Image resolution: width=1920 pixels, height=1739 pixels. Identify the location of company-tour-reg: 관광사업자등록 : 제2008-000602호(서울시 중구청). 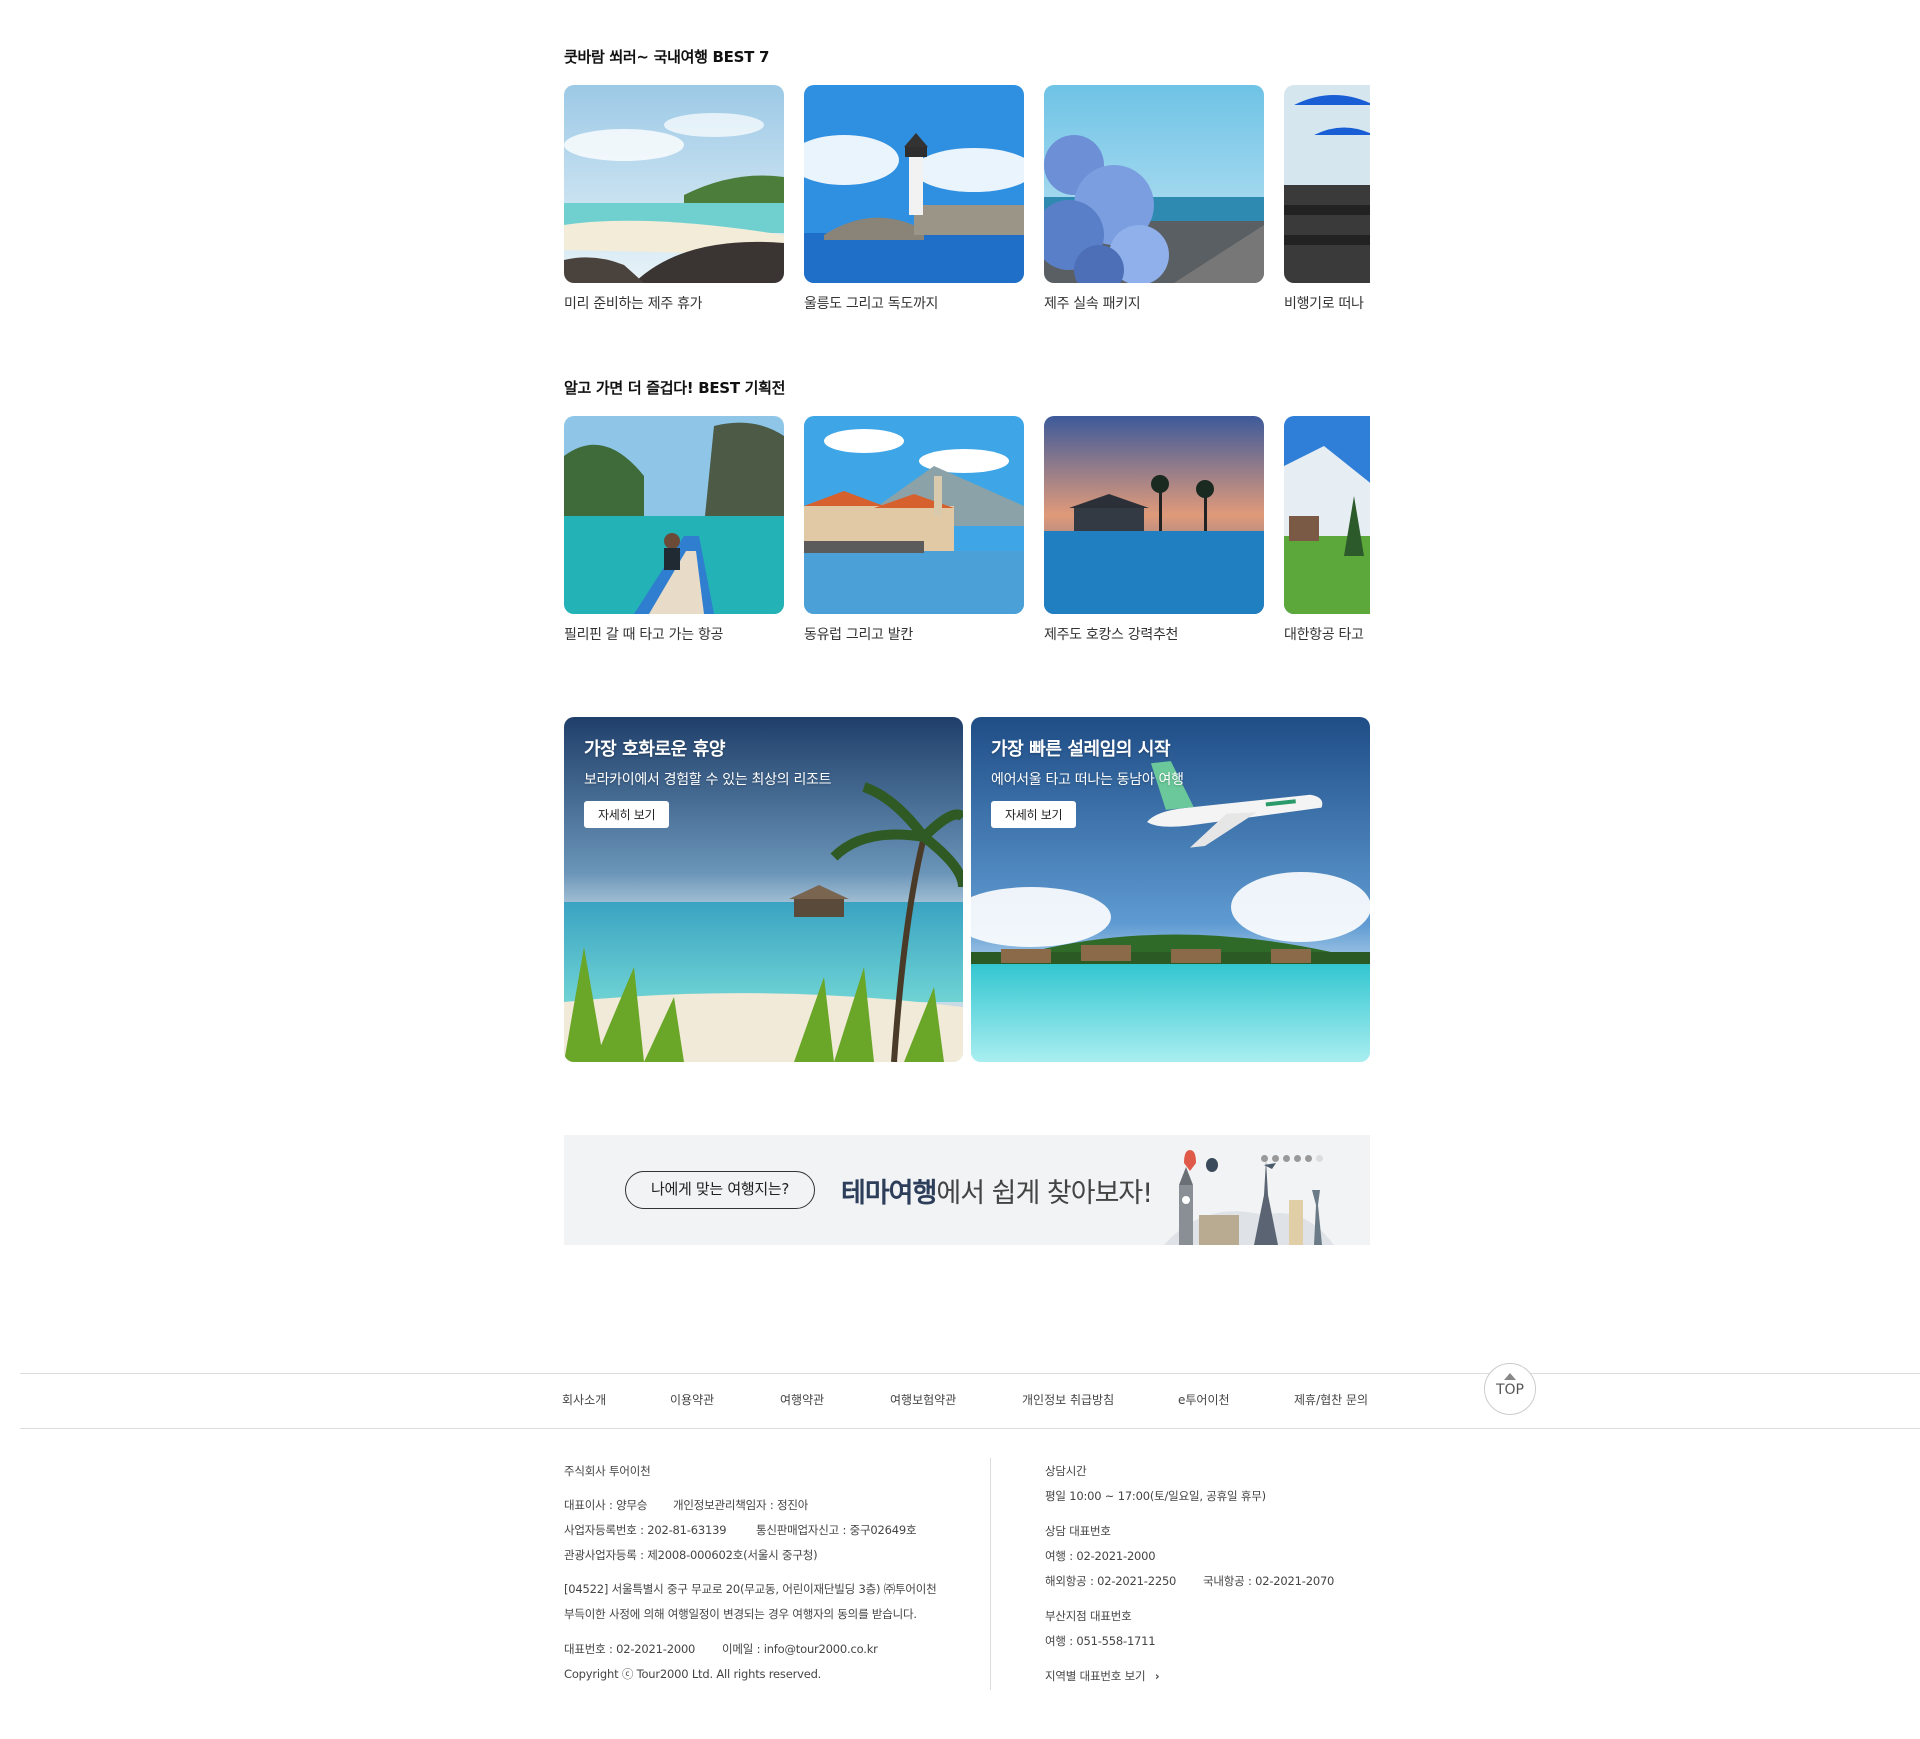
(691, 1555).